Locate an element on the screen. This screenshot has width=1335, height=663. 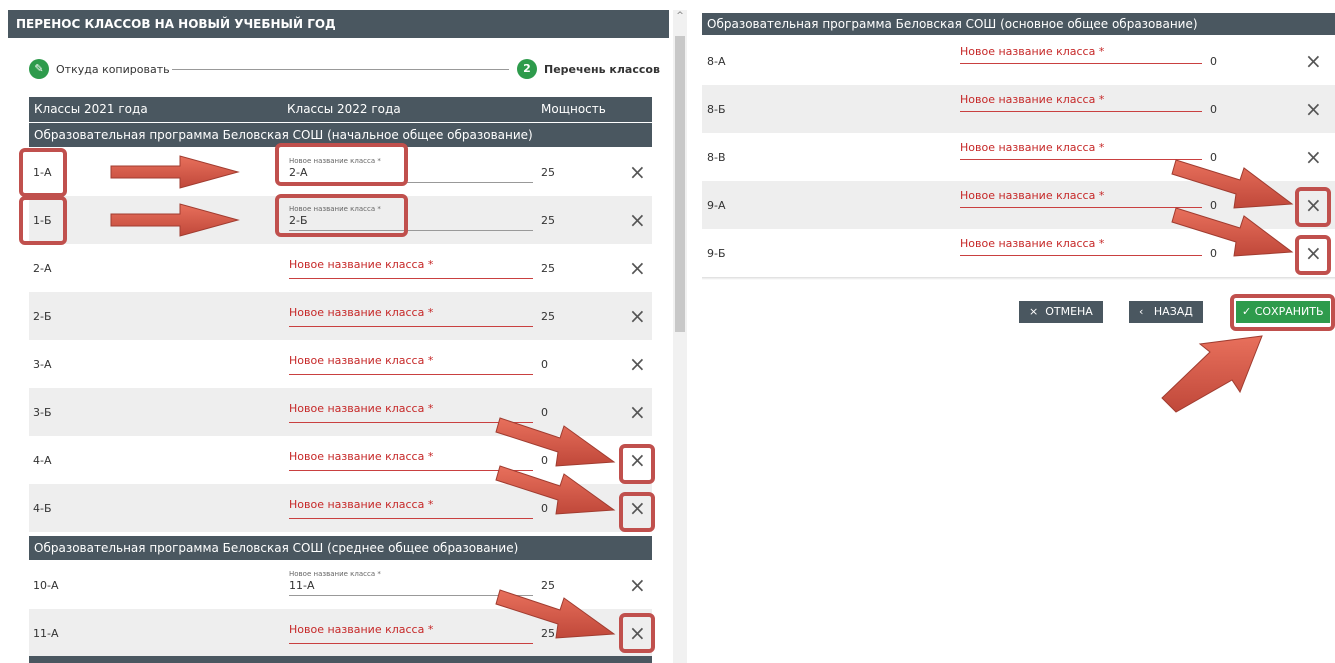
old-class-name: 9-Б is located at coordinates (716, 253).